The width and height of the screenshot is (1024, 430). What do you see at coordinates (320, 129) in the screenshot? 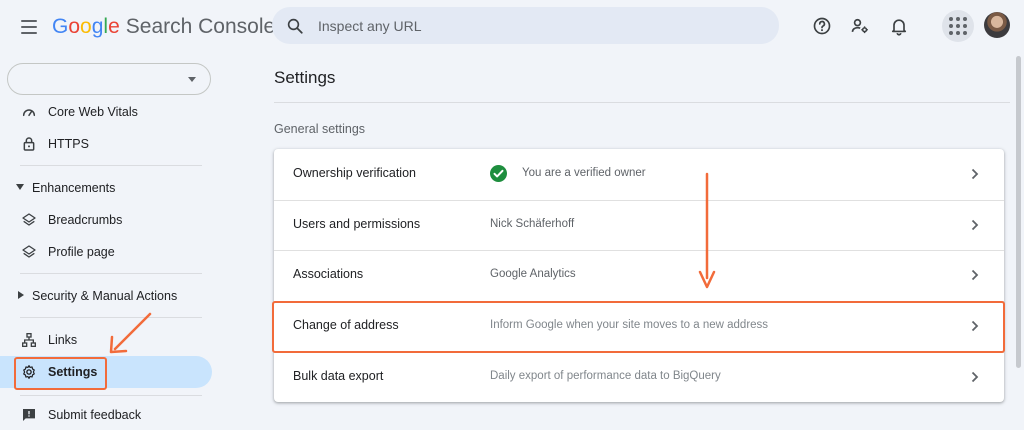
I see `section-heading: General settings` at bounding box center [320, 129].